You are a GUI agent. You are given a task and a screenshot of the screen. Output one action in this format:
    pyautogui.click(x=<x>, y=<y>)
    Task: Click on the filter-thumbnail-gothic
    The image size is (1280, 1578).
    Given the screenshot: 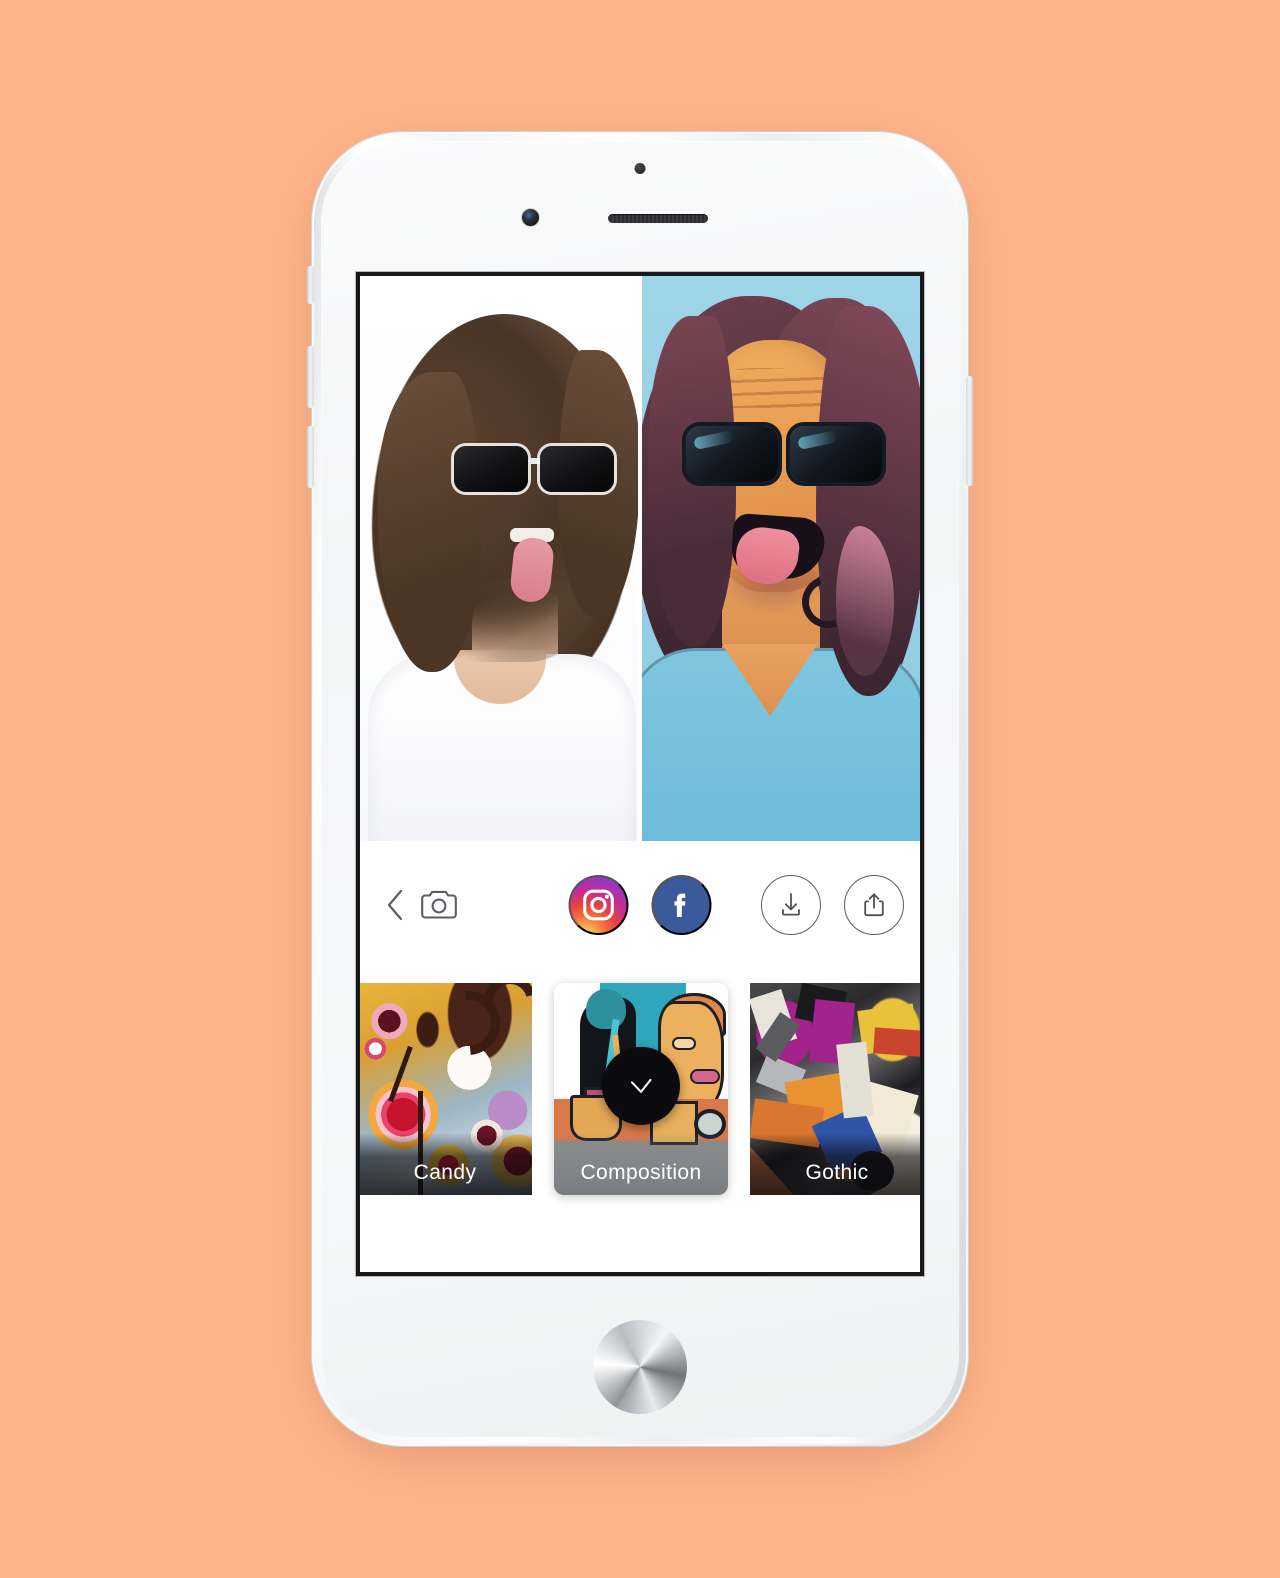 What is the action you would take?
    pyautogui.click(x=835, y=1089)
    